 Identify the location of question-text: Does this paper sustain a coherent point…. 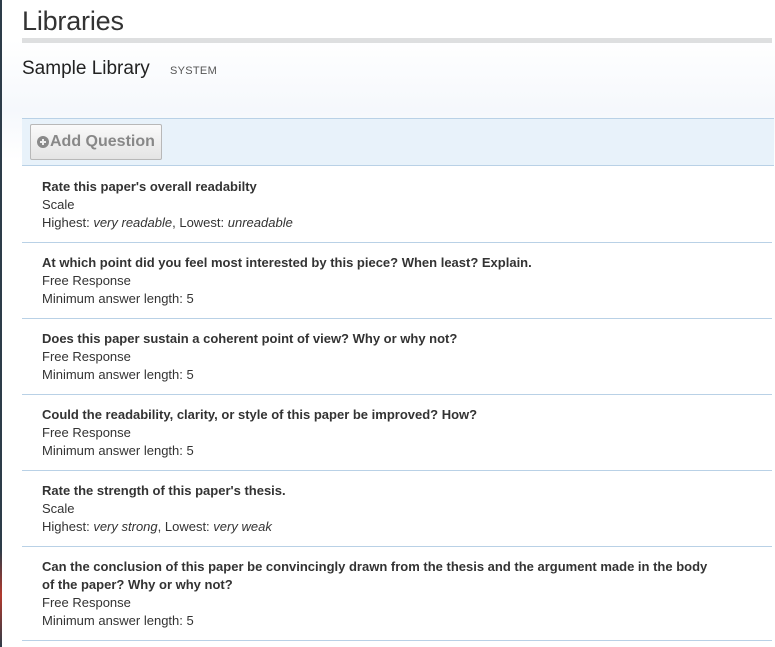
(250, 338).